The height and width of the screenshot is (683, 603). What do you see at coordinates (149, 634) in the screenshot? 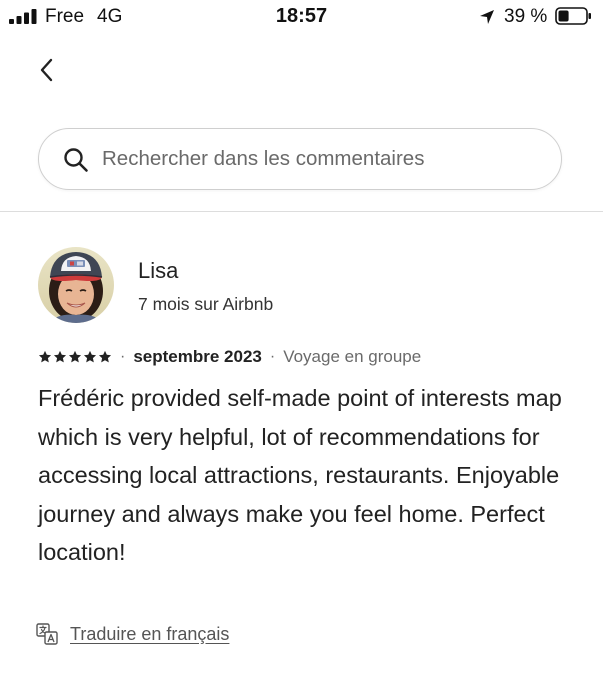
I see `translate-link: Traduire en français` at bounding box center [149, 634].